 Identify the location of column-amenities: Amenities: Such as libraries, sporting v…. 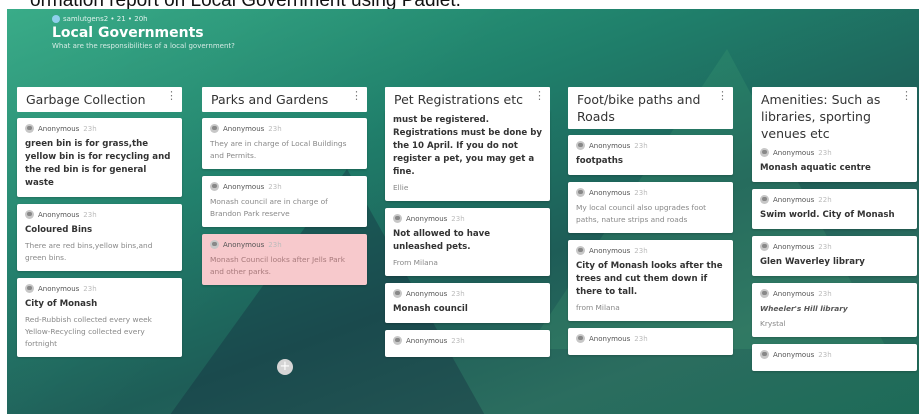
(834, 232).